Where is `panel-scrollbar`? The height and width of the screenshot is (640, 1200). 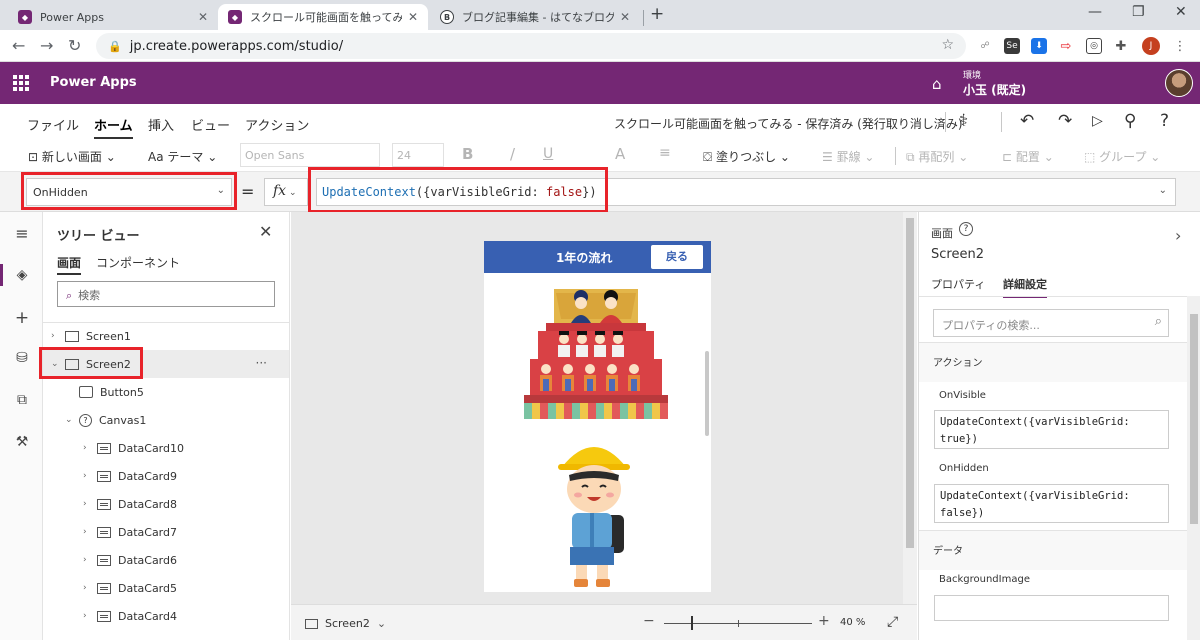
panel-scrollbar is located at coordinates (1193, 468).